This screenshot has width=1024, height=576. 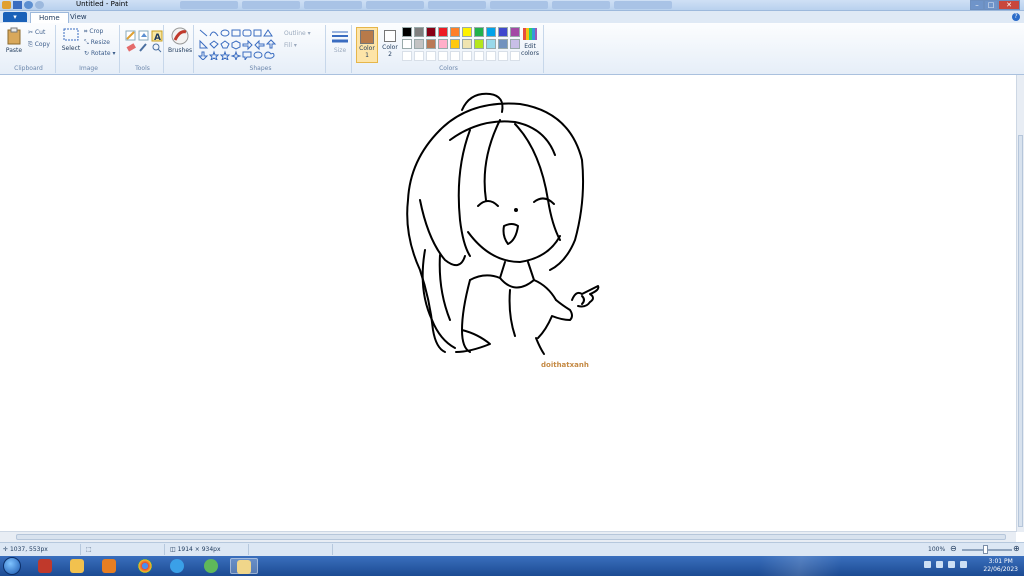 What do you see at coordinates (530, 42) in the screenshot?
I see `edit-colors-button: Edit colors` at bounding box center [530, 42].